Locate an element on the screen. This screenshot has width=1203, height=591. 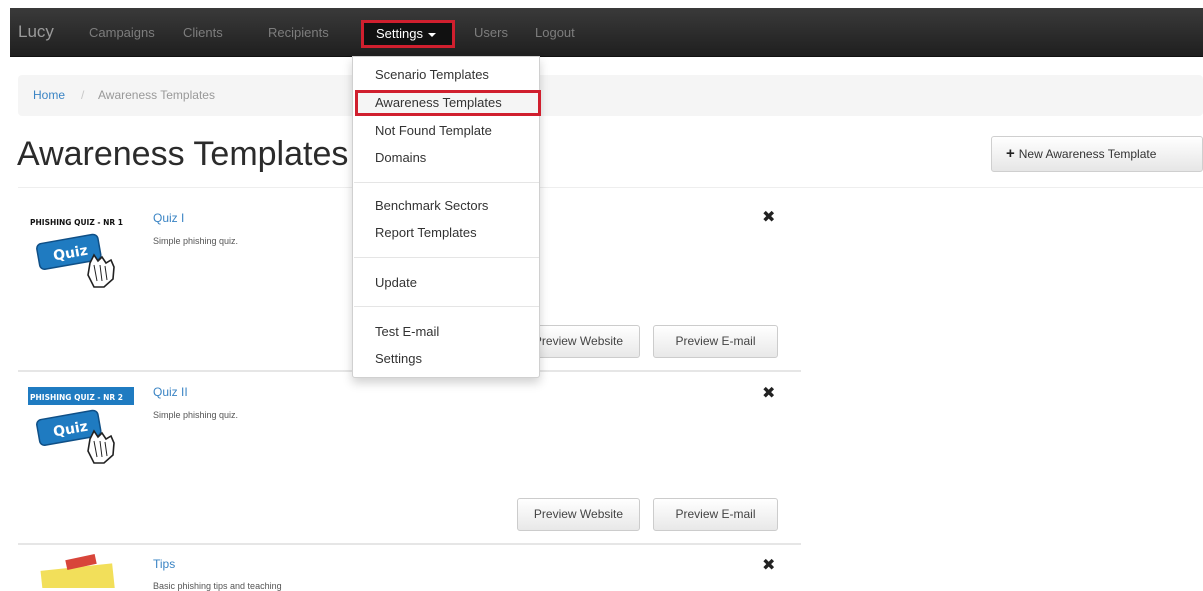
nav-campaigns: Campaigns is located at coordinates (122, 32).